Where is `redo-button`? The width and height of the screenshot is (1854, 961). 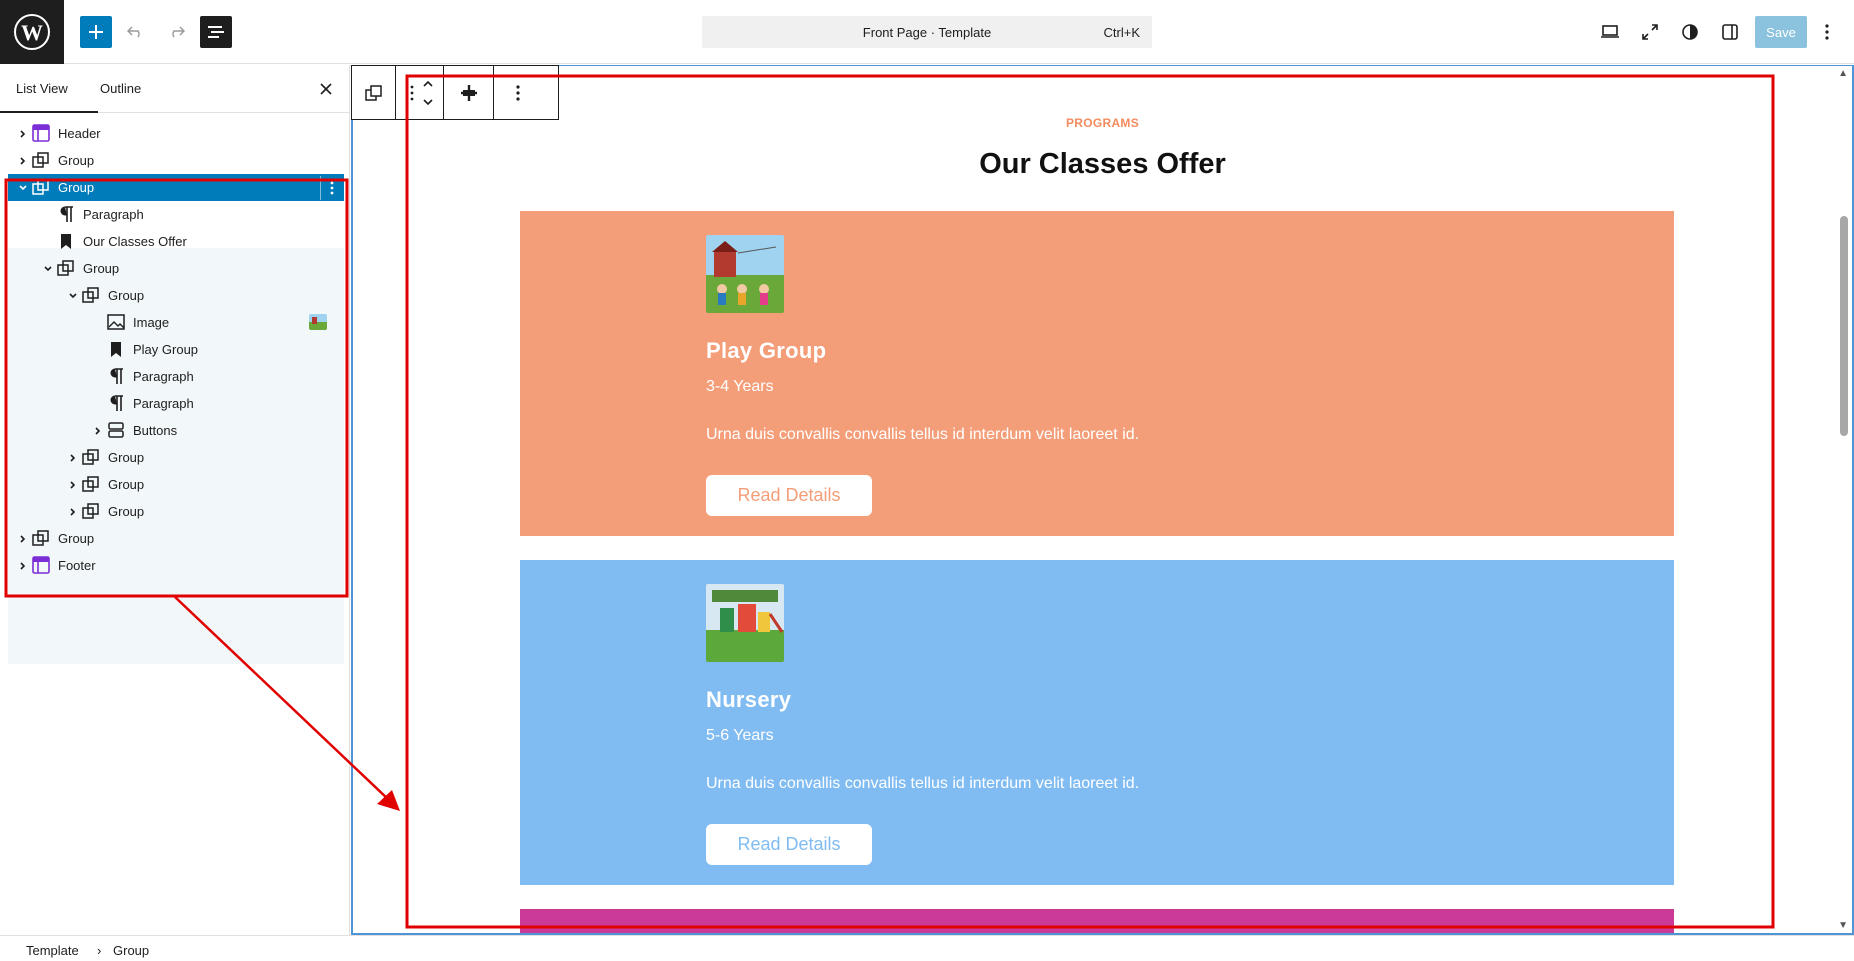
redo-button is located at coordinates (176, 32).